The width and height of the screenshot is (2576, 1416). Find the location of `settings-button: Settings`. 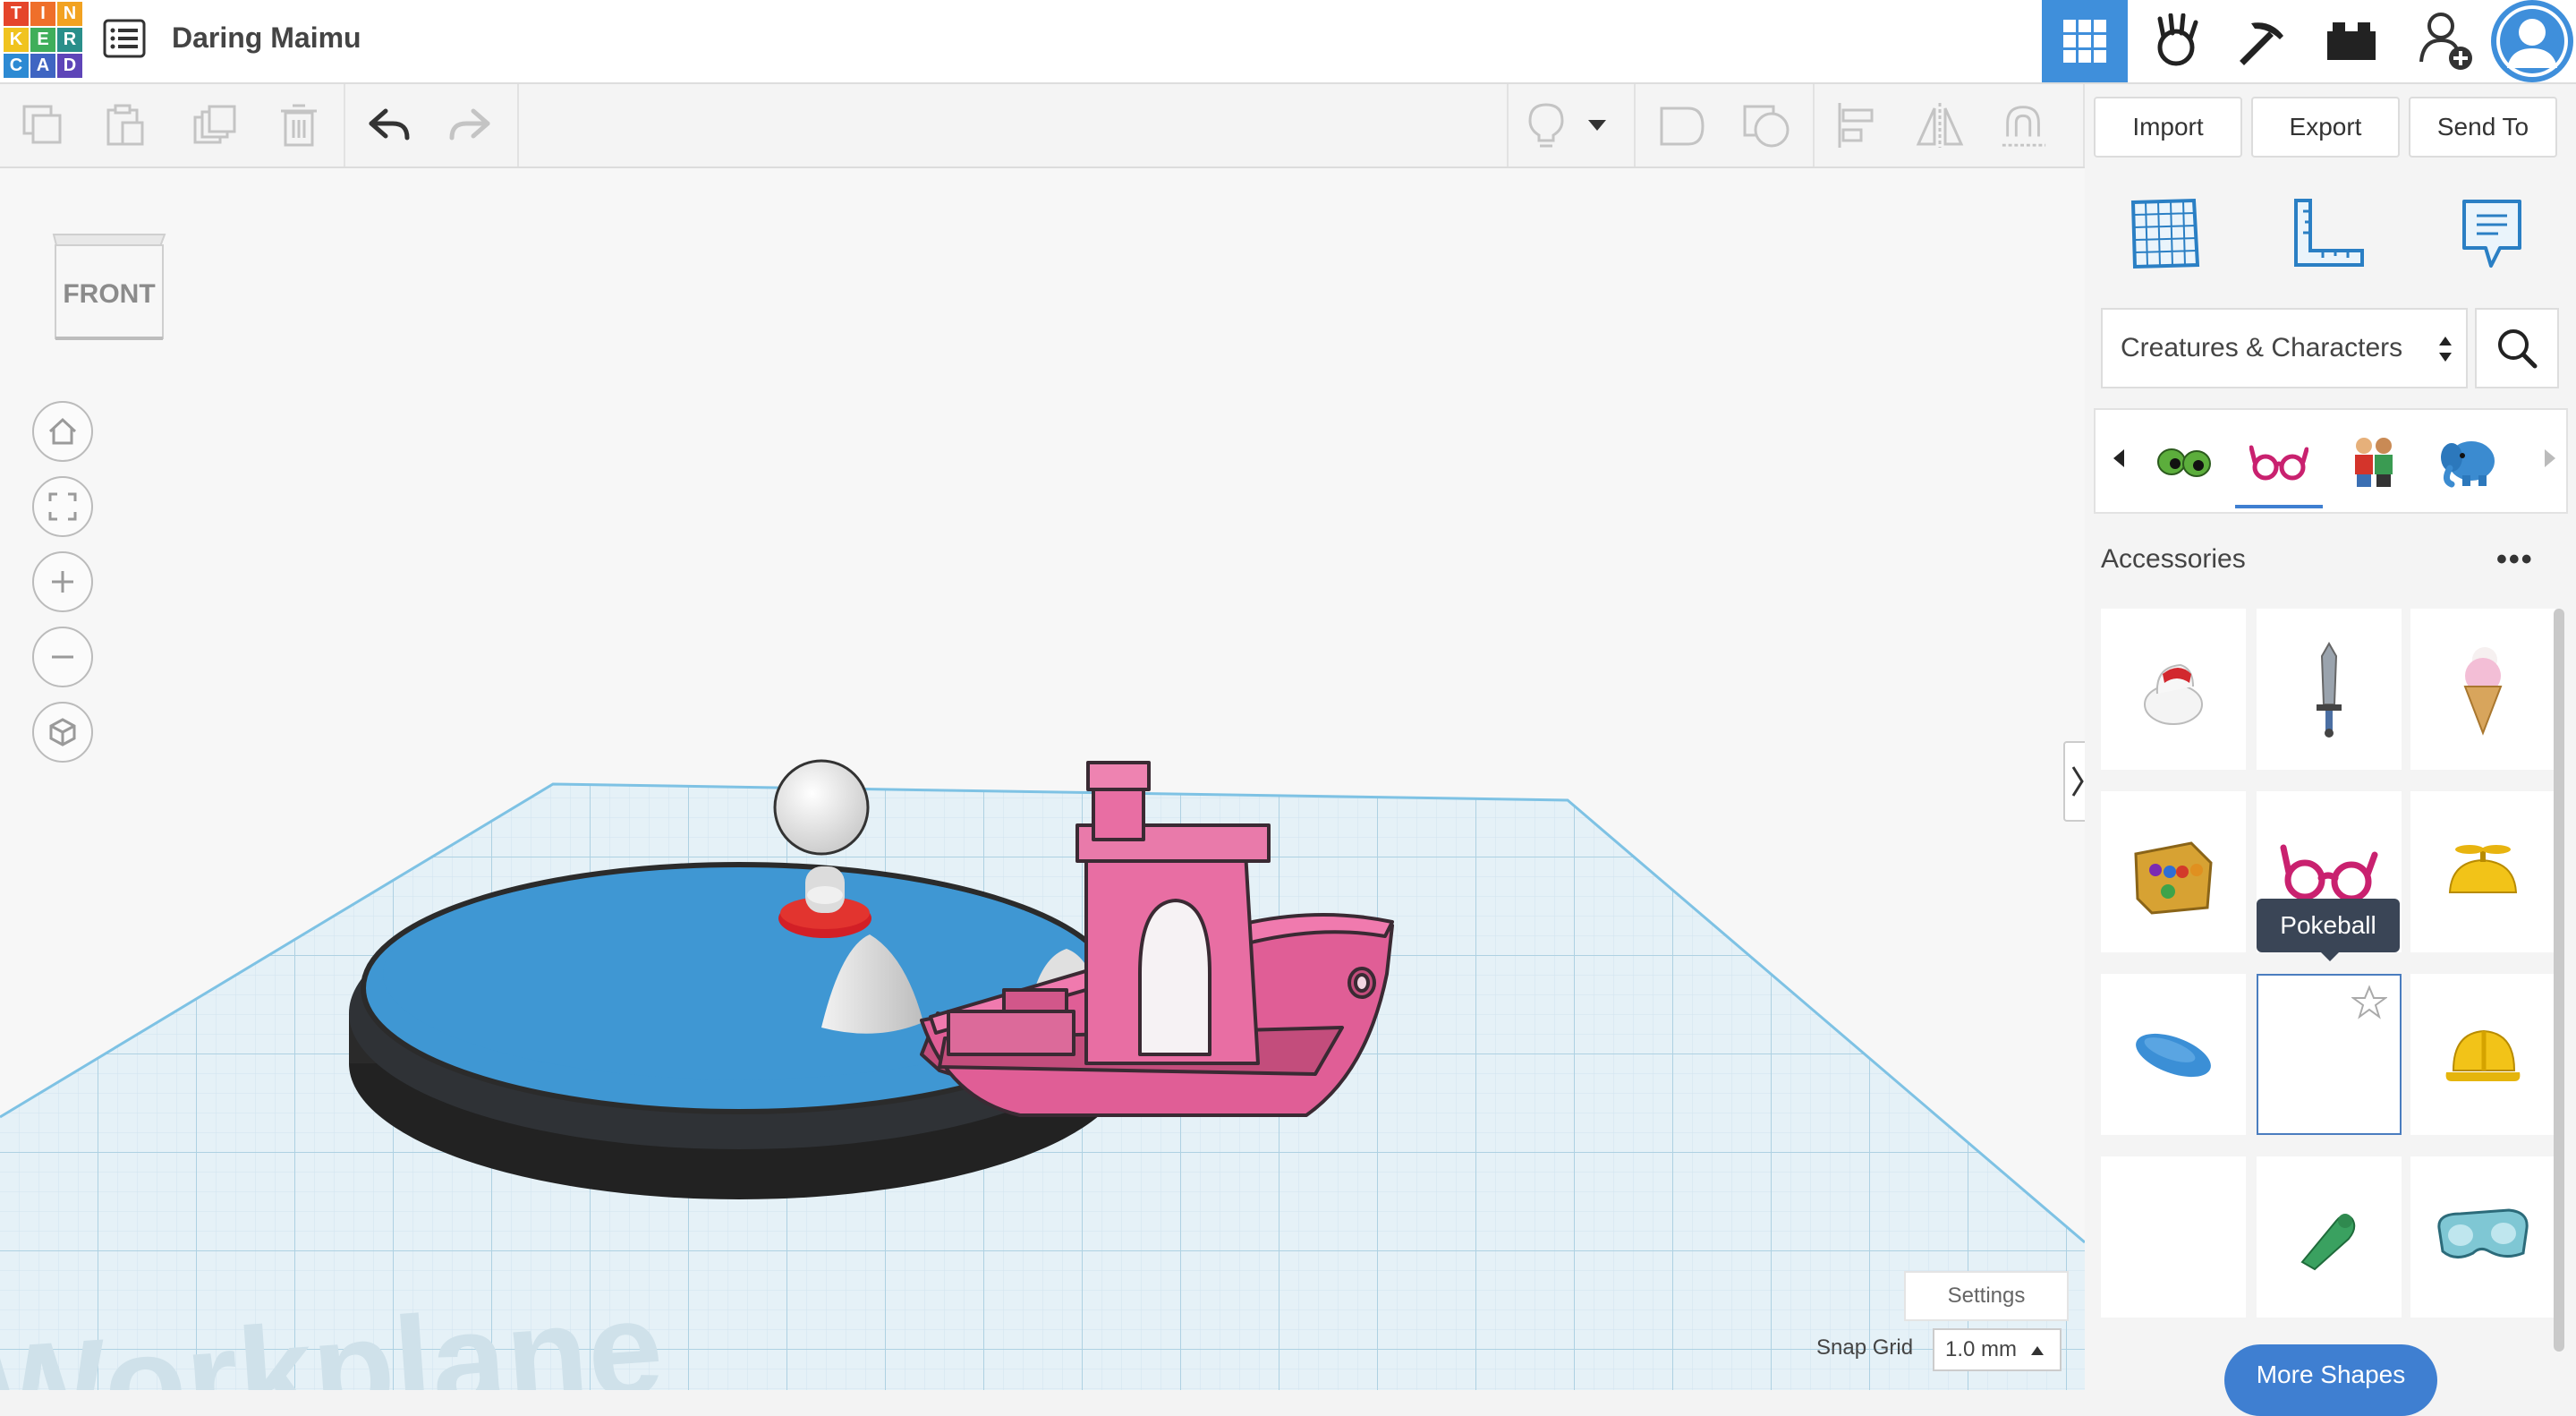

settings-button: Settings is located at coordinates (1986, 1296).